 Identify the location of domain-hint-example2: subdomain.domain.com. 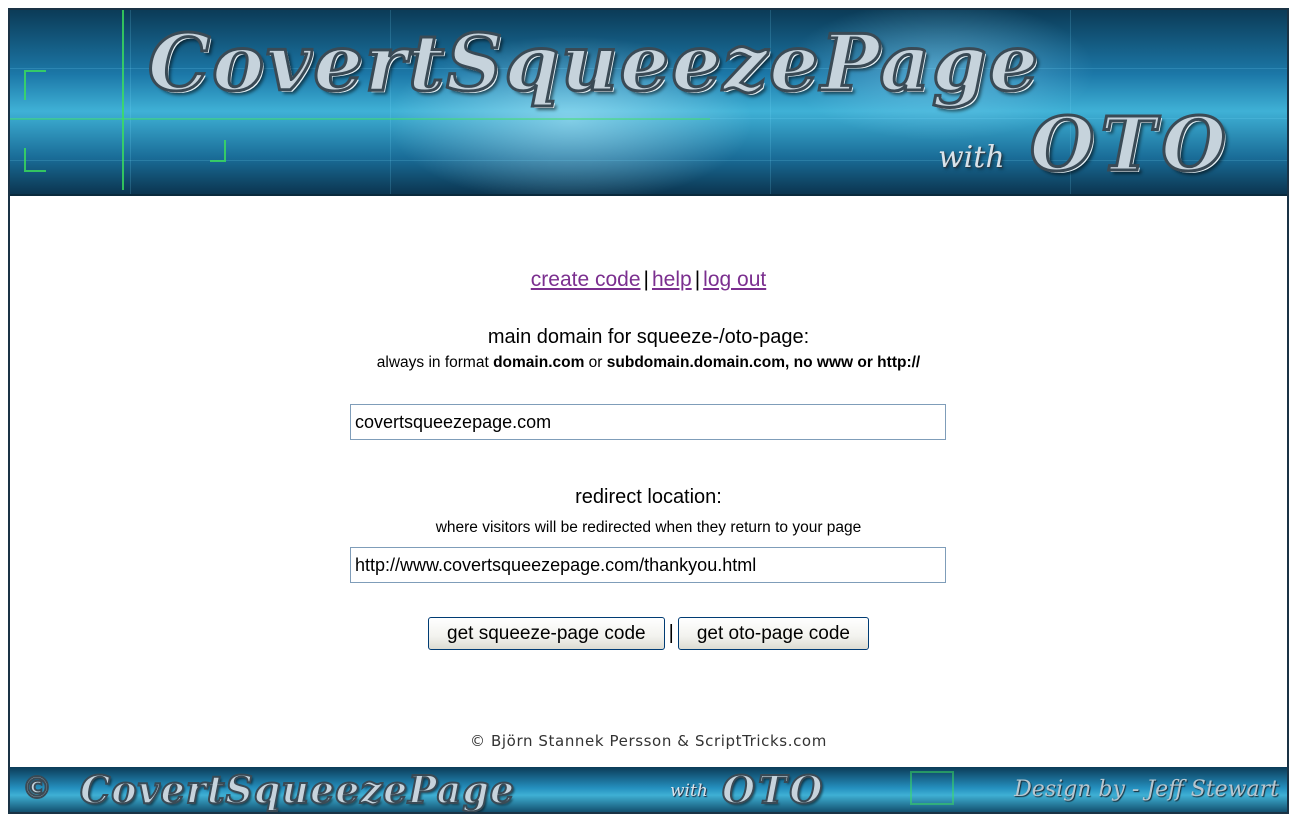
(696, 362).